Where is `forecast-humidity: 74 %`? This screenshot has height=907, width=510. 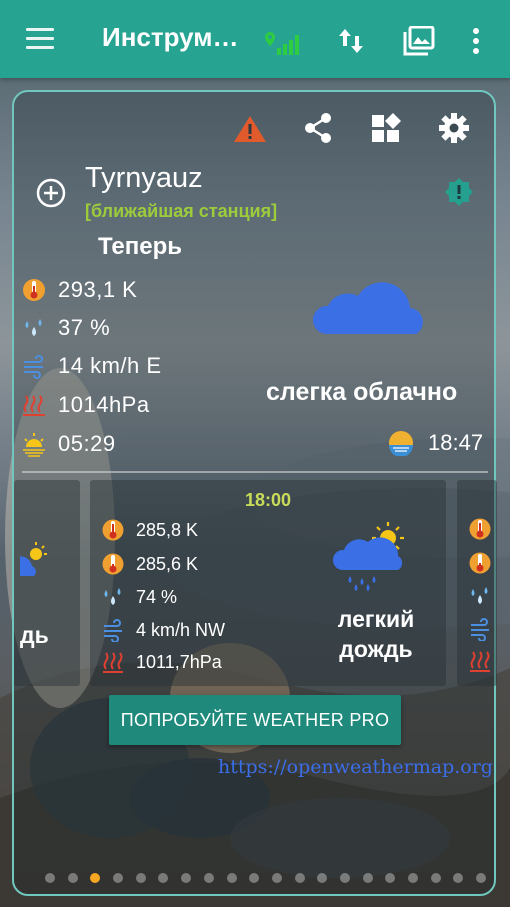
forecast-humidity: 74 % is located at coordinates (157, 596).